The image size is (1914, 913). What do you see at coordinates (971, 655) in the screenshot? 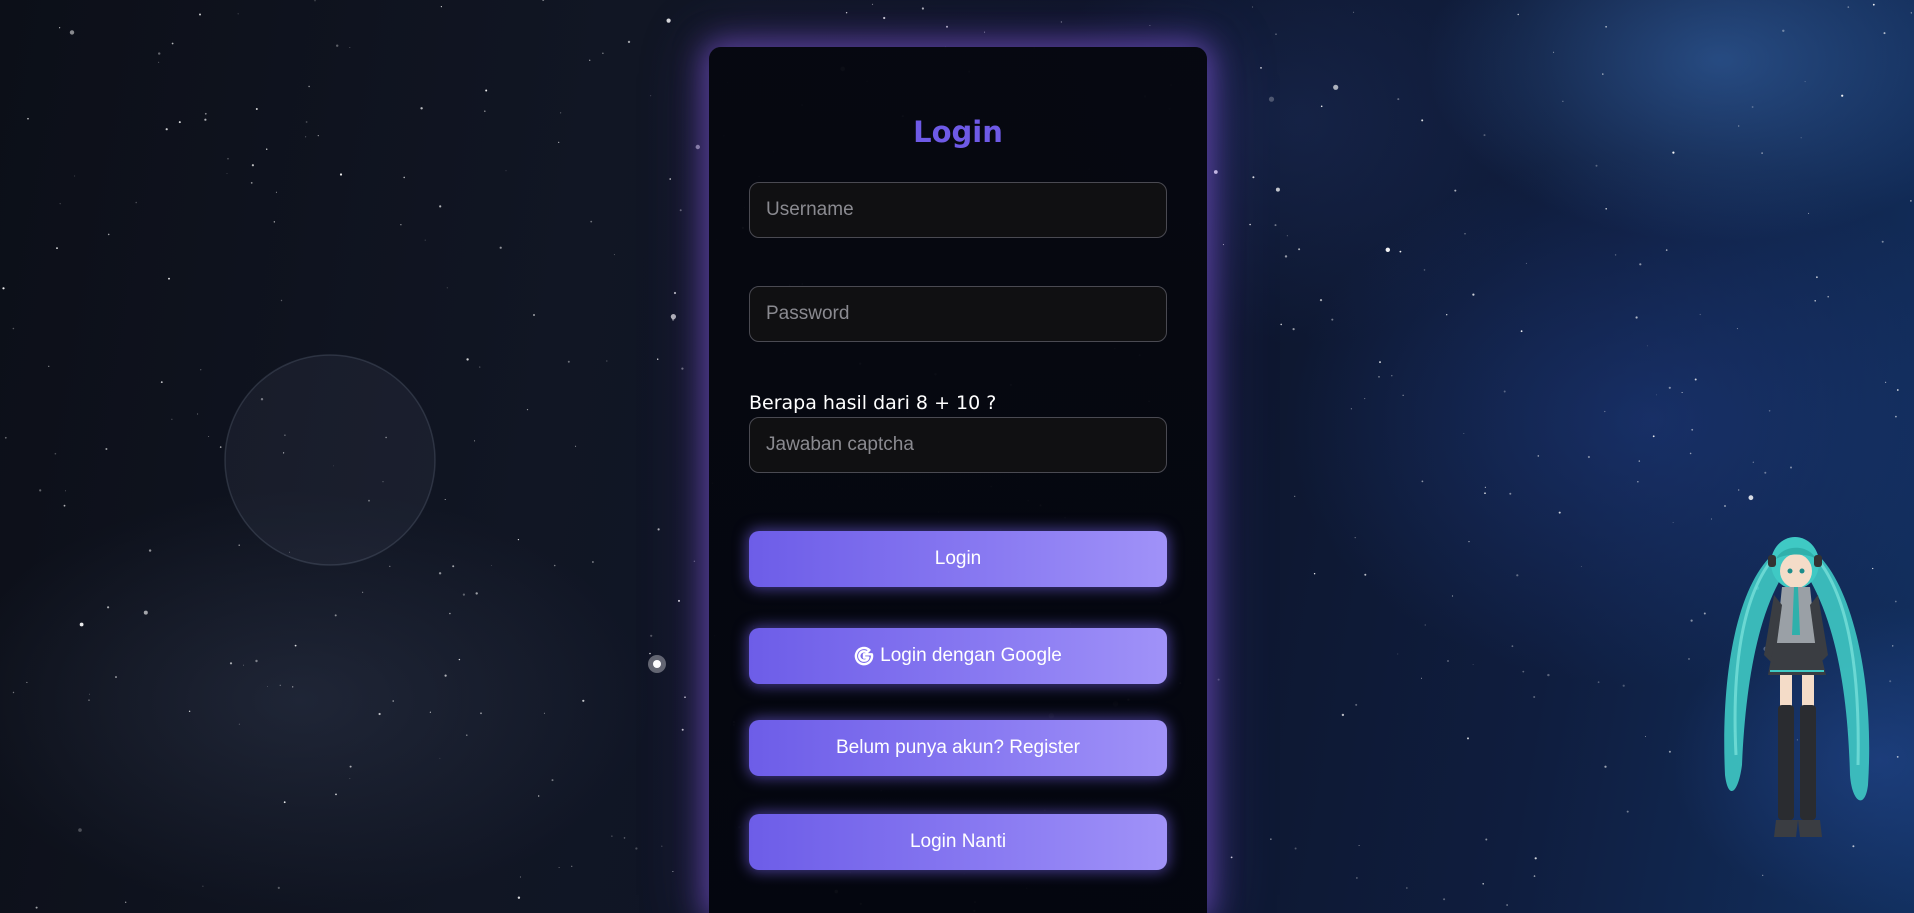
I see `google-login-label: Login dengan Google` at bounding box center [971, 655].